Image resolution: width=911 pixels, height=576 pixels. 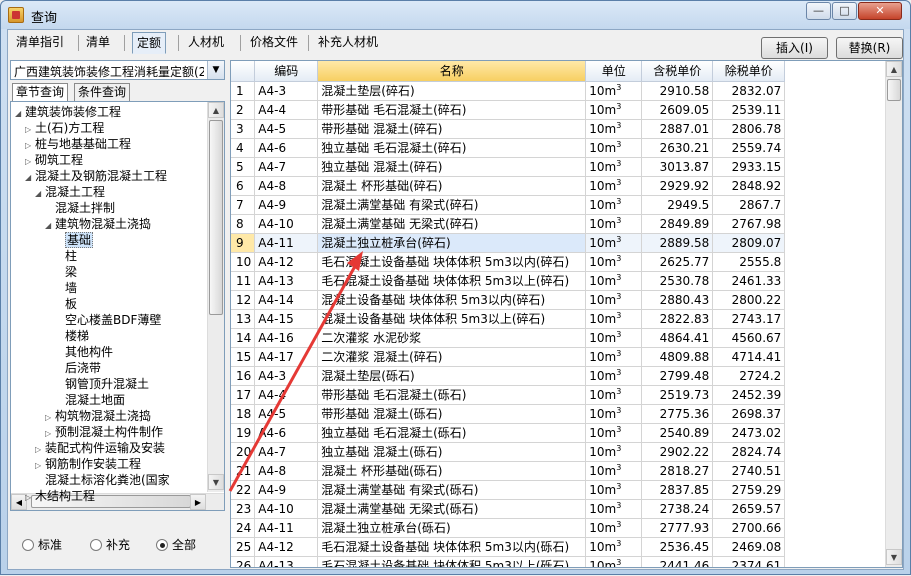 I want to click on table-row: 2 A4-4 带形基础 毛石混凝土(碎石) 10m3 2609.05 2539.11, so click(x=508, y=110).